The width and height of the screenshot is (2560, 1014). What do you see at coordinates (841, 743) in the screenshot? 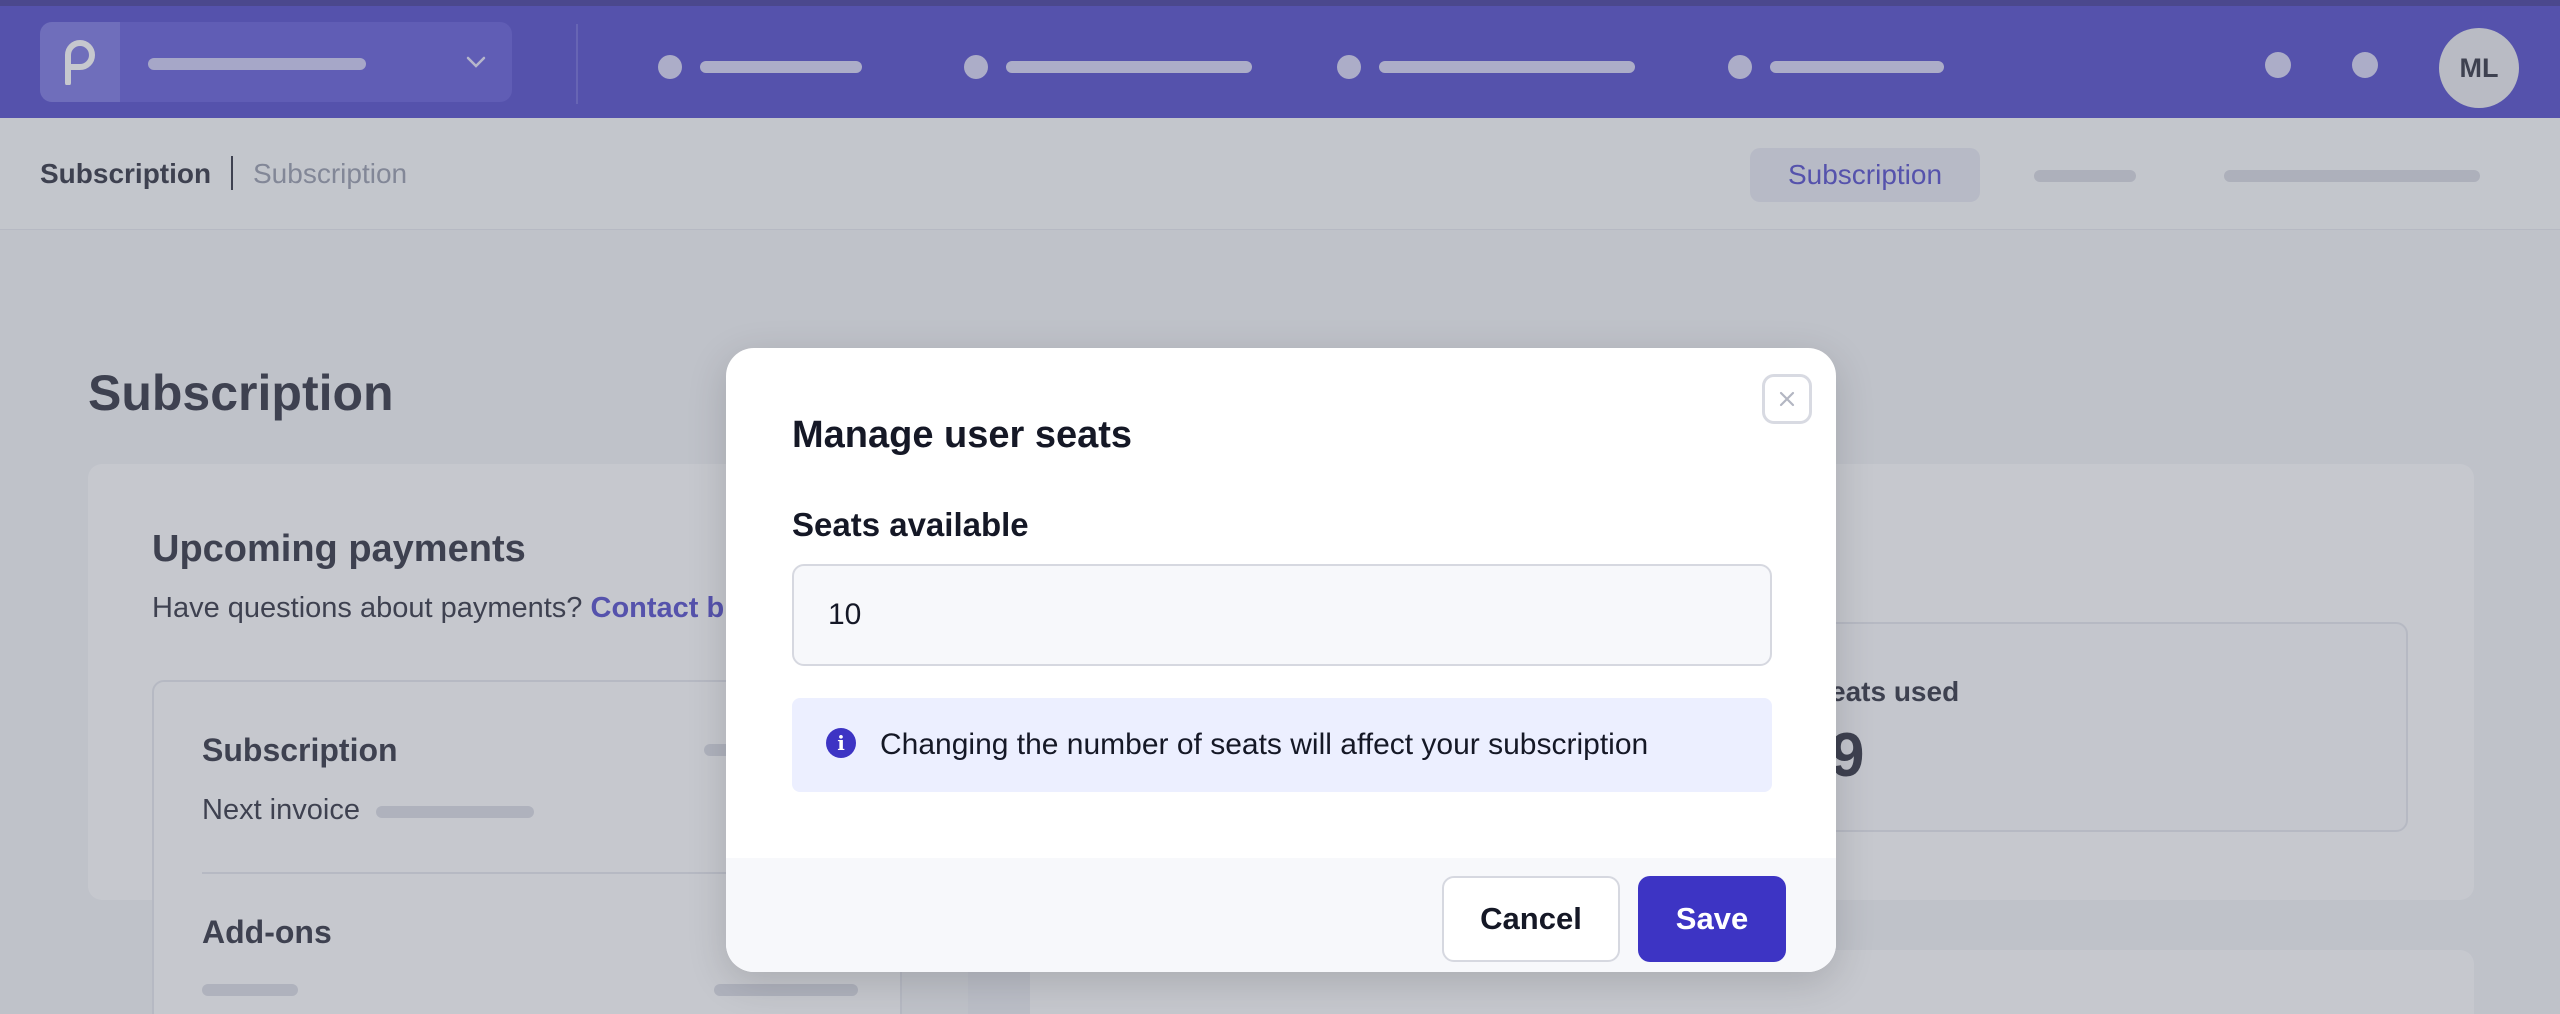
I see `info-icon: i` at bounding box center [841, 743].